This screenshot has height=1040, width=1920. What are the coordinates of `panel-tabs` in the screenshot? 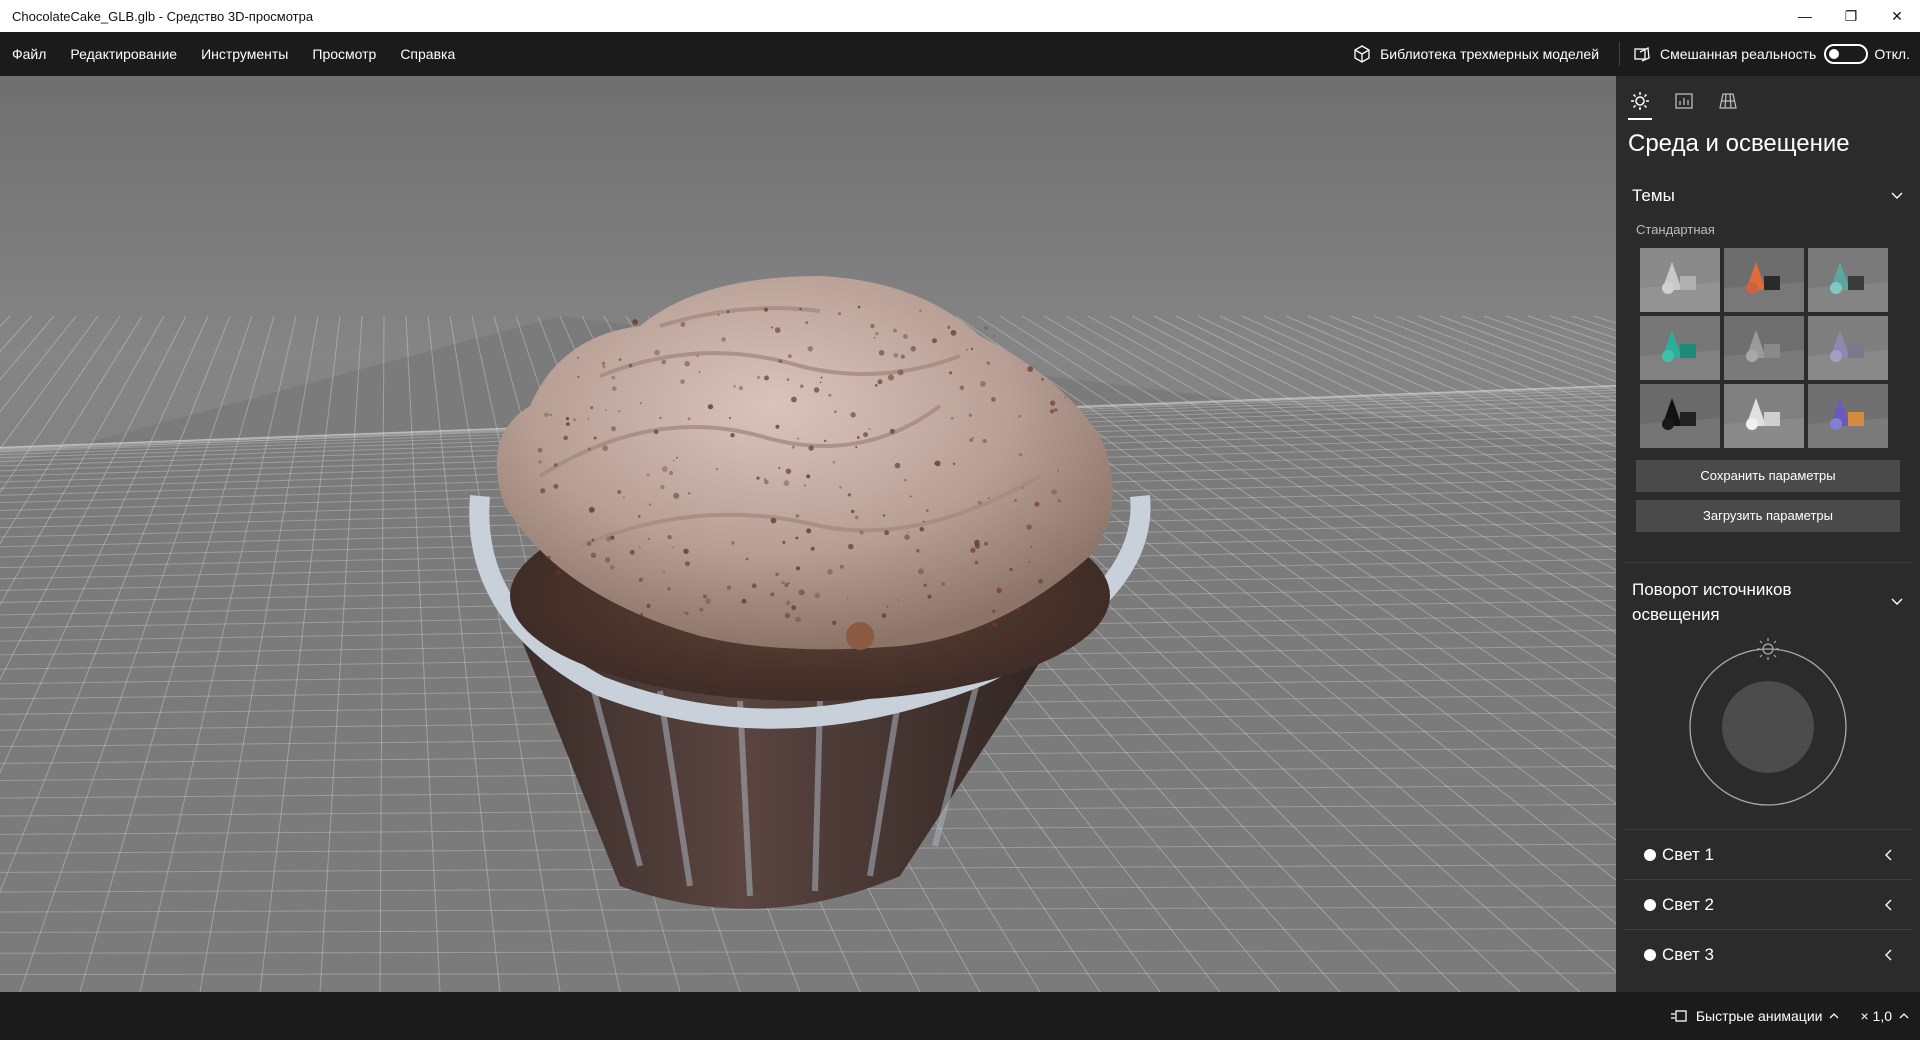 It's located at (1768, 99).